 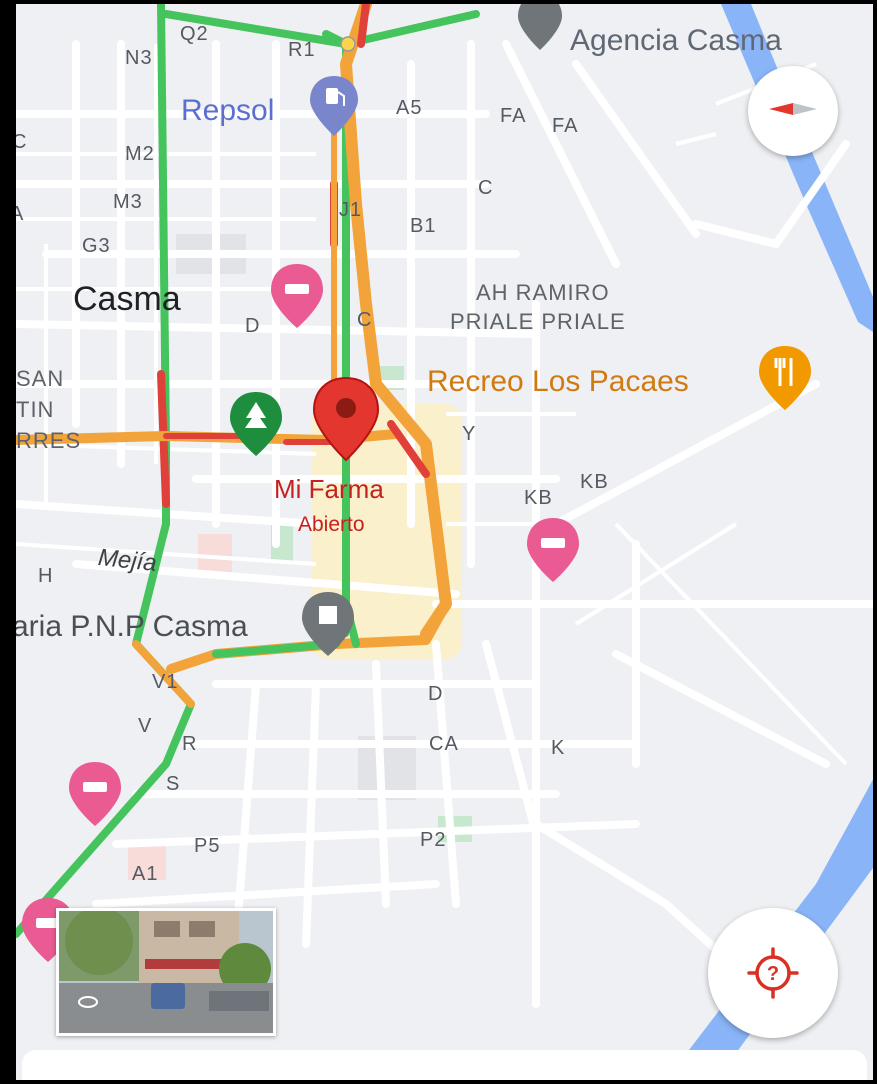 I want to click on town-label: Casma, so click(x=127, y=299).